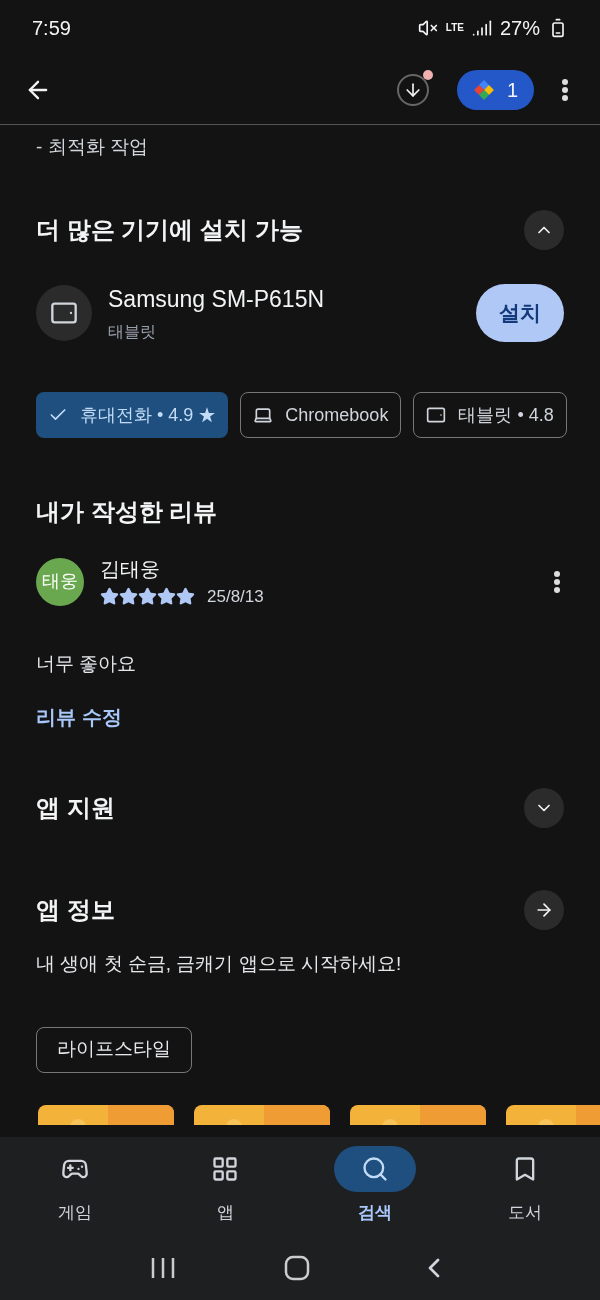 The width and height of the screenshot is (600, 1300). Describe the element at coordinates (75, 1186) in the screenshot. I see `nav-tab: 게임` at that location.